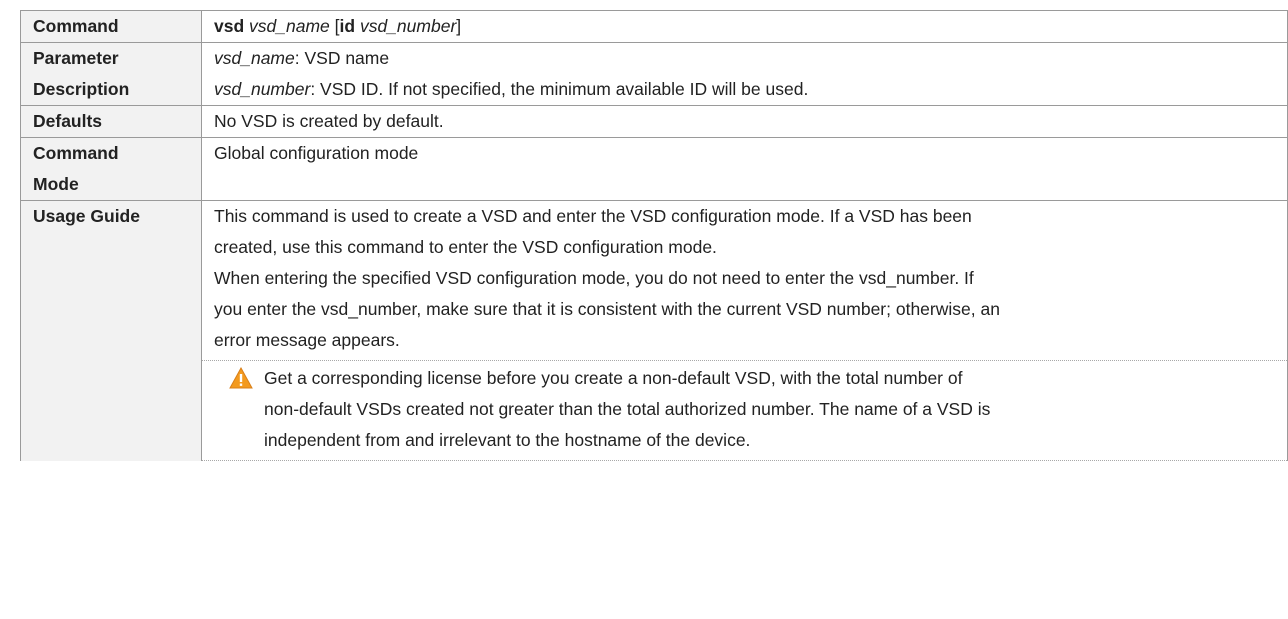 This screenshot has height=619, width=1288. What do you see at coordinates (76, 153) in the screenshot?
I see `mode-label-line1: Command` at bounding box center [76, 153].